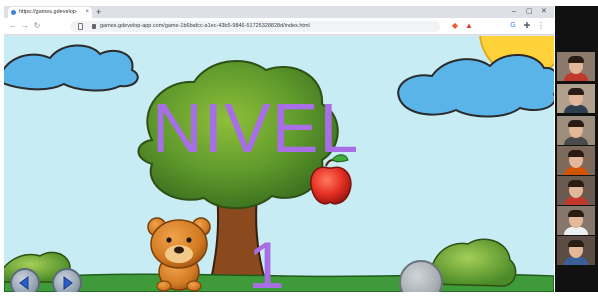 The width and height of the screenshot is (598, 298). Describe the element at coordinates (13, 26) in the screenshot. I see `back-icon: ←` at that location.